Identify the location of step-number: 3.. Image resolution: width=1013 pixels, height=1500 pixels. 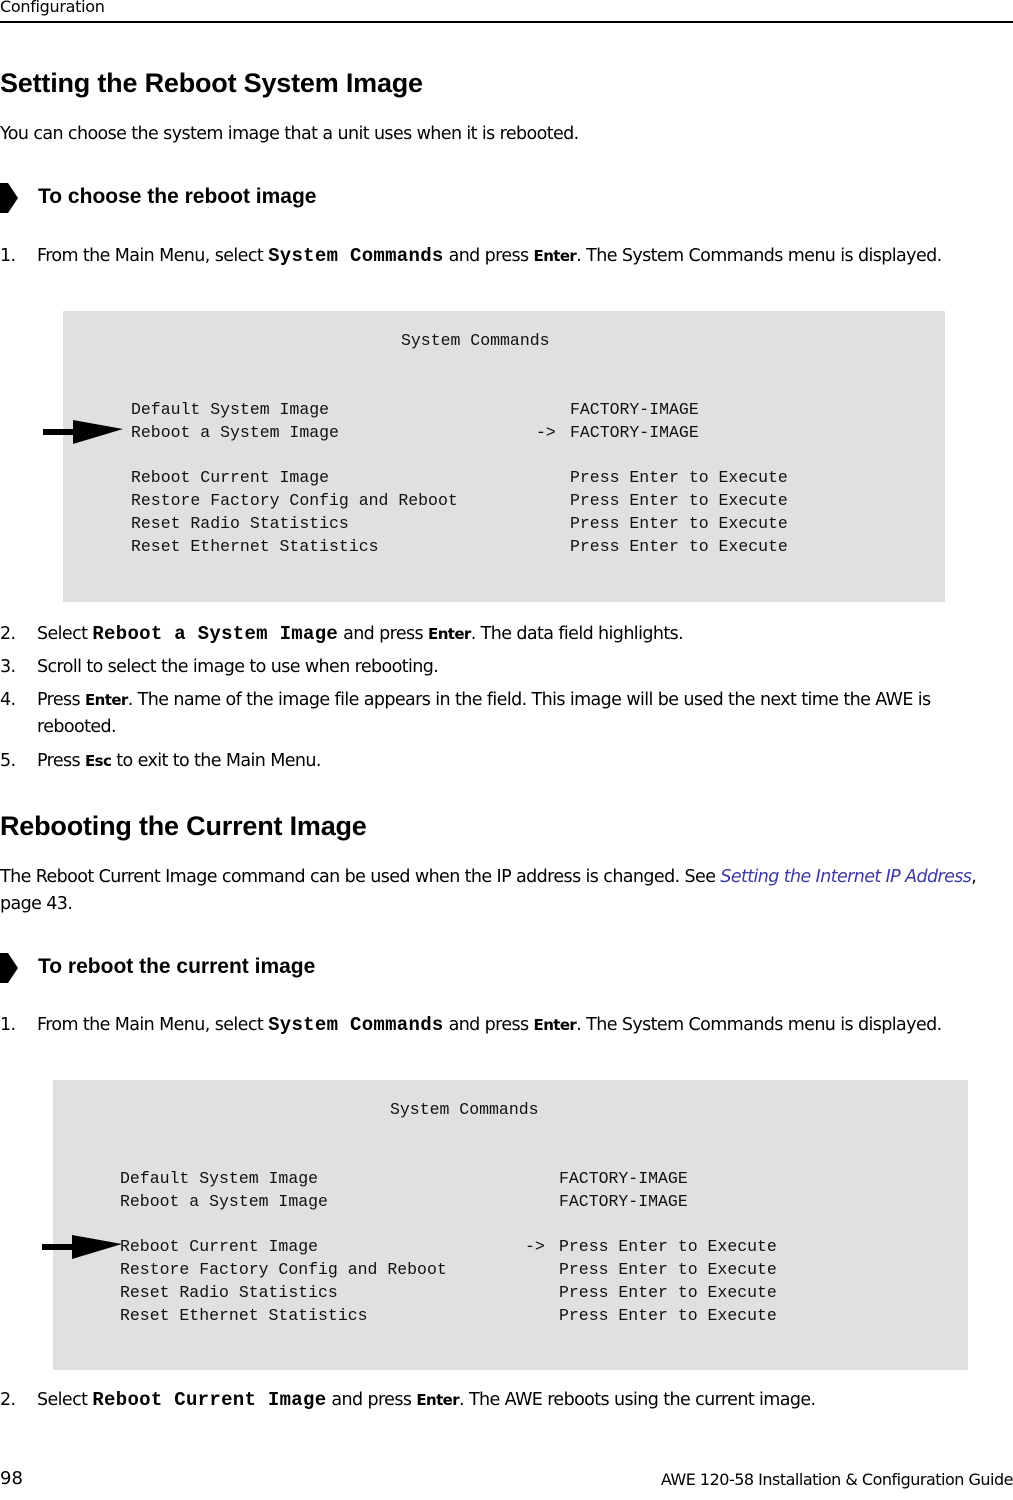
(8, 667).